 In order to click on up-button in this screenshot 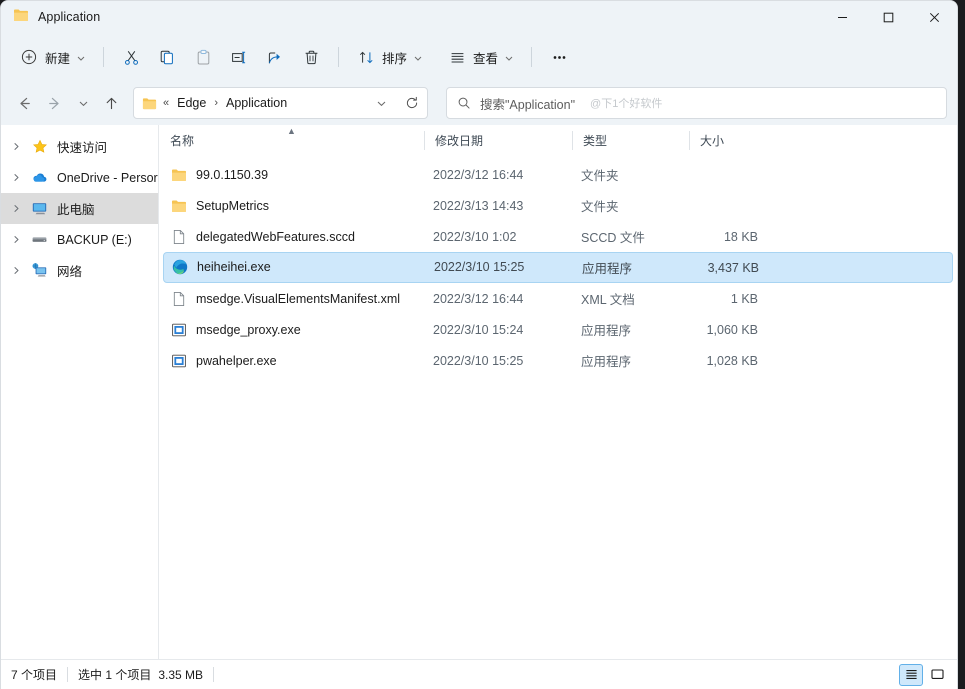, I will do `click(111, 103)`.